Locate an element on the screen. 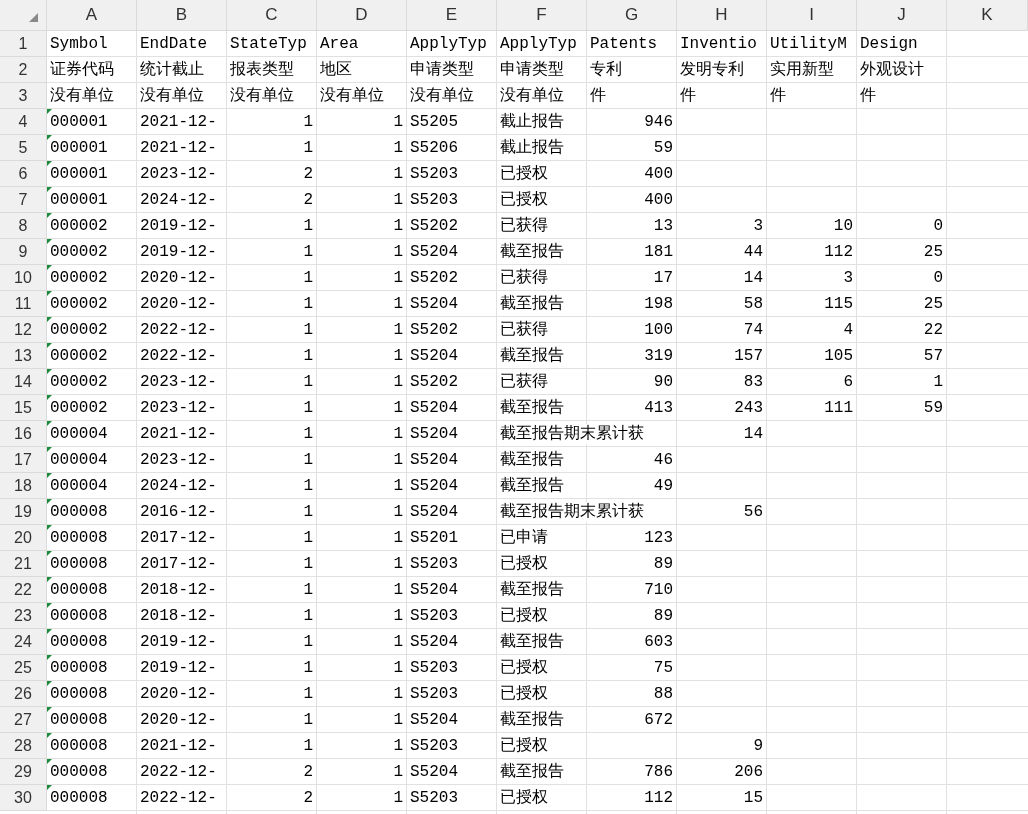 The image size is (1028, 814). row-header: 25 is located at coordinates (23, 668).